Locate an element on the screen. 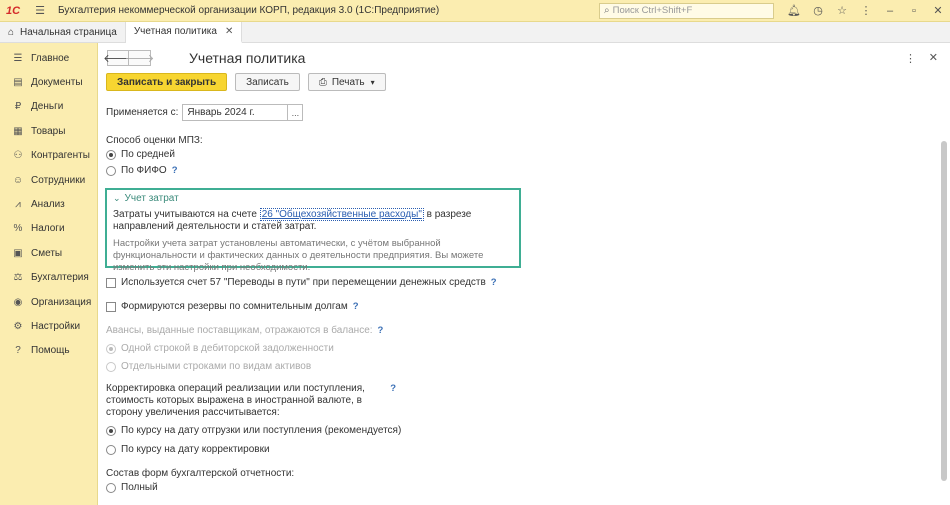 The image size is (950, 505). favorites-icon: ☆ is located at coordinates (842, 11).